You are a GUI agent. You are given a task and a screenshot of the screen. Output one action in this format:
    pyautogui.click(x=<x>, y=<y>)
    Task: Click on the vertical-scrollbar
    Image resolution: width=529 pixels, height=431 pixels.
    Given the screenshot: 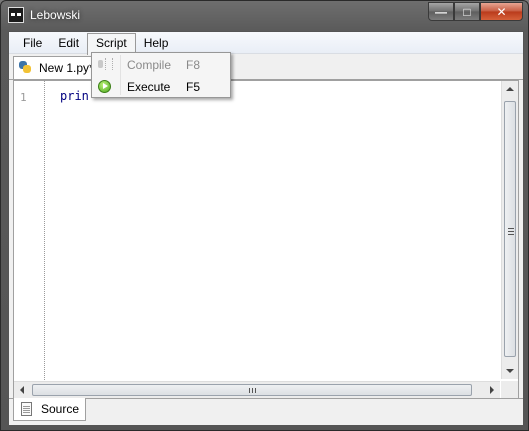 What is the action you would take?
    pyautogui.click(x=509, y=230)
    